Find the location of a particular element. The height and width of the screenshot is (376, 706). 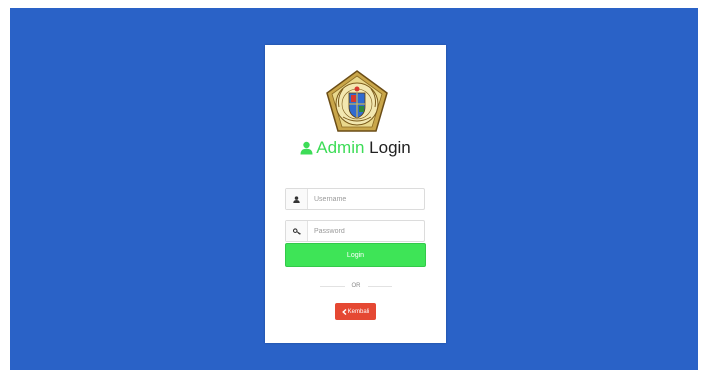

username-field is located at coordinates (355, 199).